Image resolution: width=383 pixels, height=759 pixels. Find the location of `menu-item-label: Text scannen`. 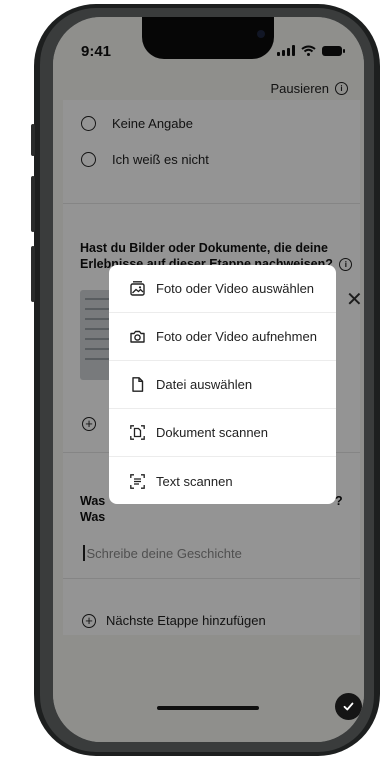

menu-item-label: Text scannen is located at coordinates (194, 481).